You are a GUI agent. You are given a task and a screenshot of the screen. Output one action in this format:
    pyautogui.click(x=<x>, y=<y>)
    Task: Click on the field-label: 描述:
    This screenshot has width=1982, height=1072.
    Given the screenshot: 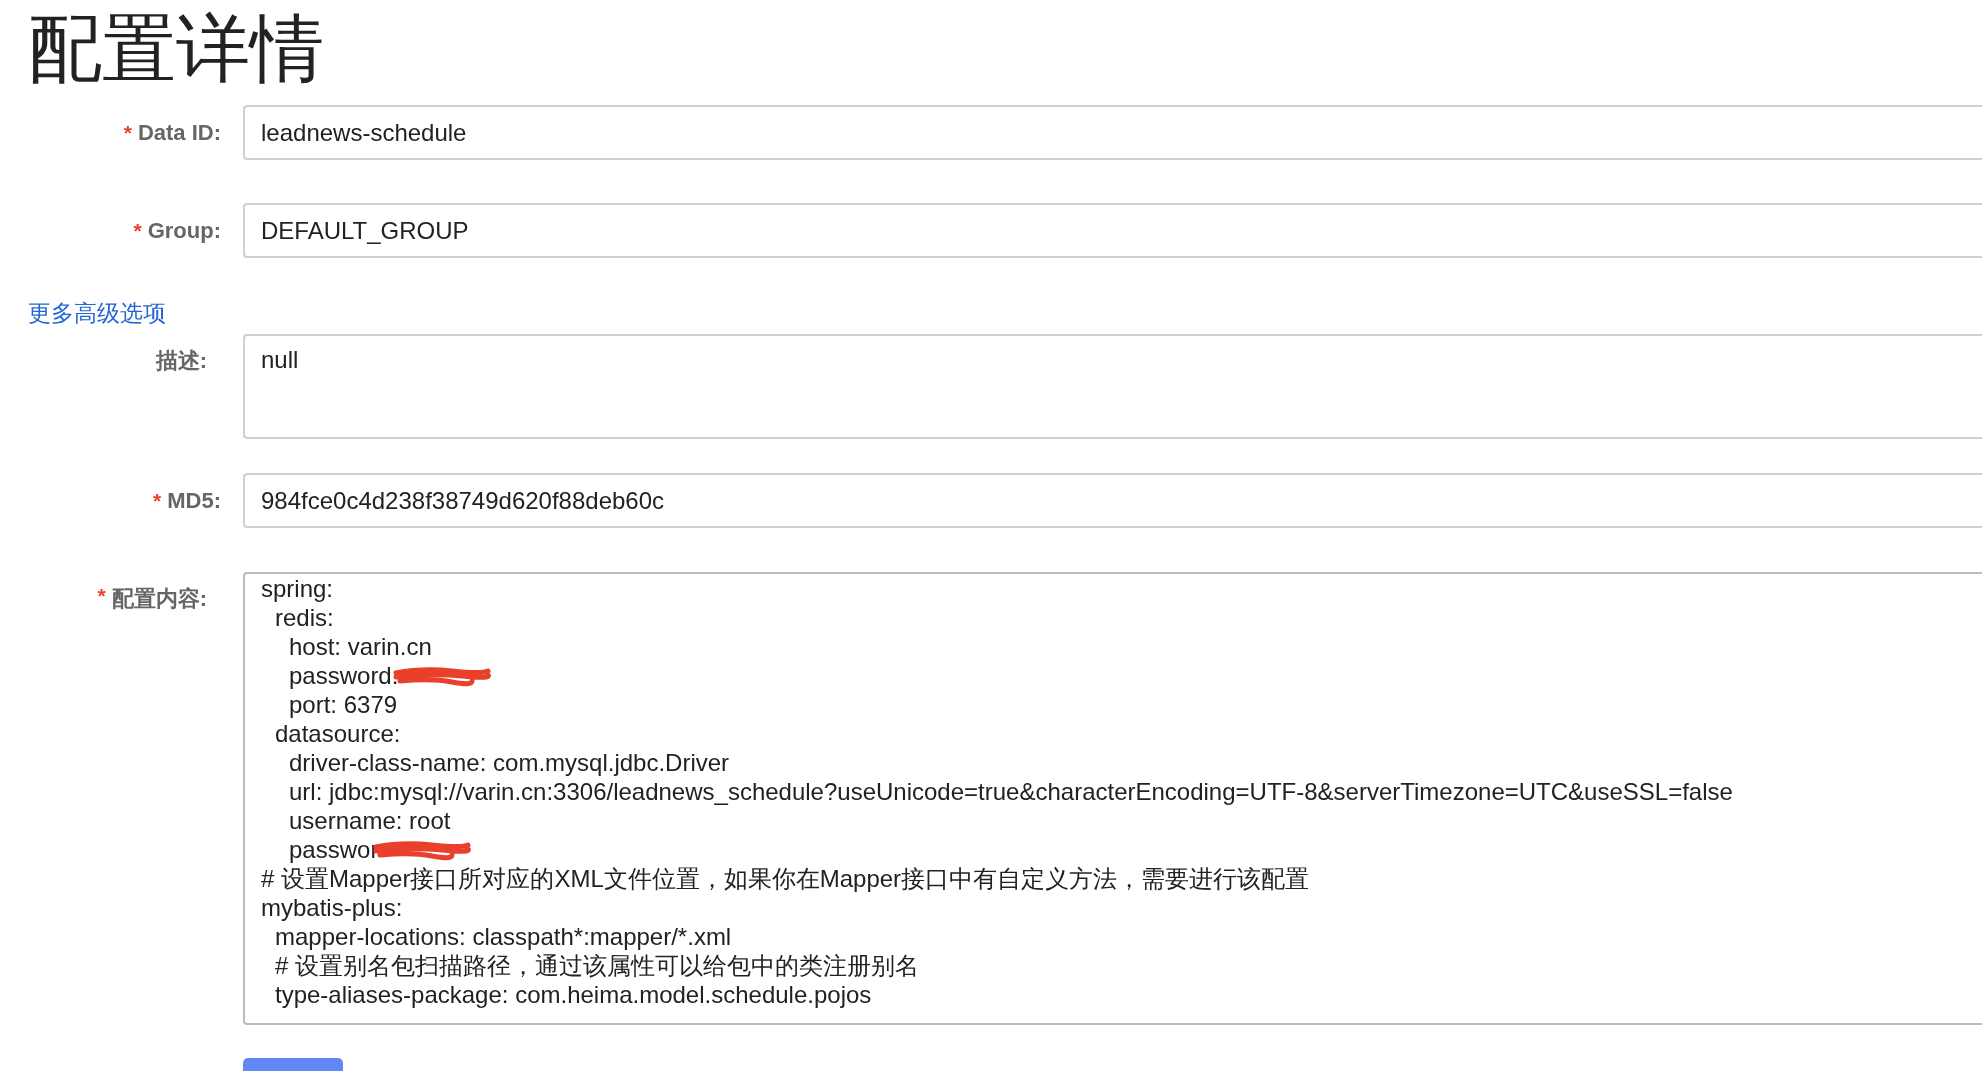 What is the action you would take?
    pyautogui.click(x=181, y=361)
    